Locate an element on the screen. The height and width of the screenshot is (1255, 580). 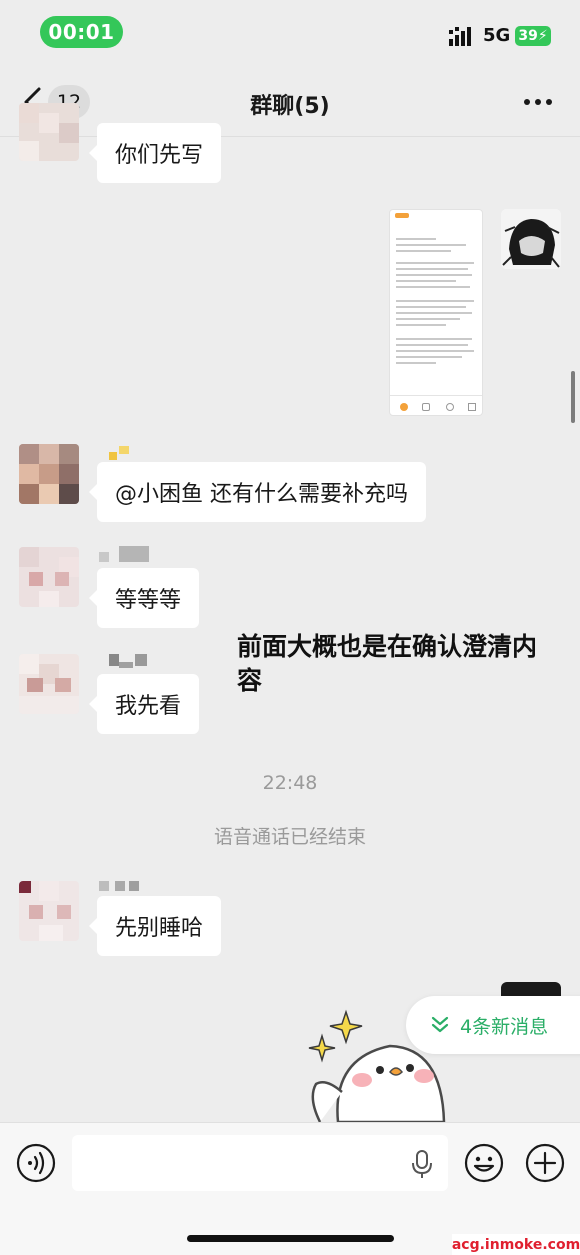
image-message is located at coordinates (436, 312).